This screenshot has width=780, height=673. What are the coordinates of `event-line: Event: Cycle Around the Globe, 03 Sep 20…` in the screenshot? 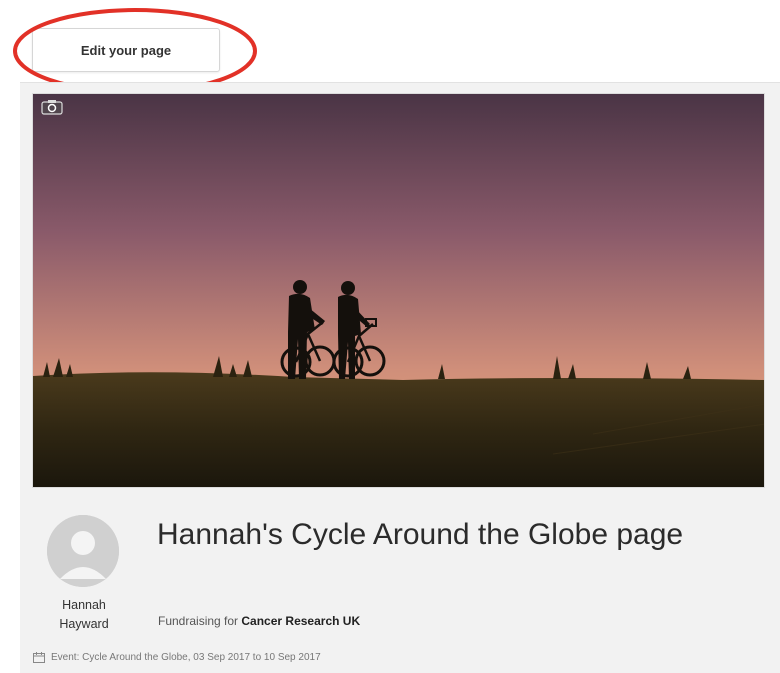 It's located at (177, 657).